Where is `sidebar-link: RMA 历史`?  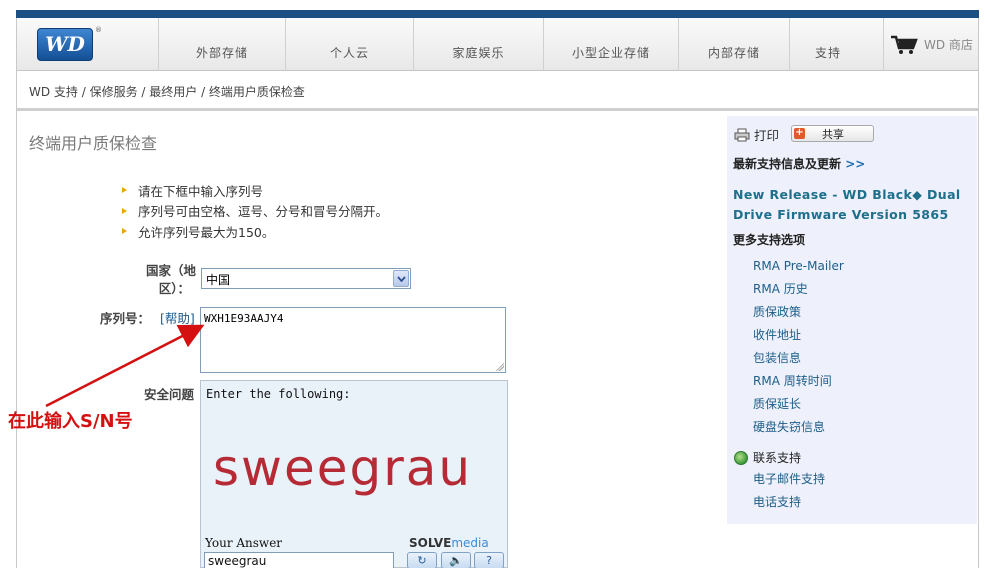 sidebar-link: RMA 历史 is located at coordinates (798, 288).